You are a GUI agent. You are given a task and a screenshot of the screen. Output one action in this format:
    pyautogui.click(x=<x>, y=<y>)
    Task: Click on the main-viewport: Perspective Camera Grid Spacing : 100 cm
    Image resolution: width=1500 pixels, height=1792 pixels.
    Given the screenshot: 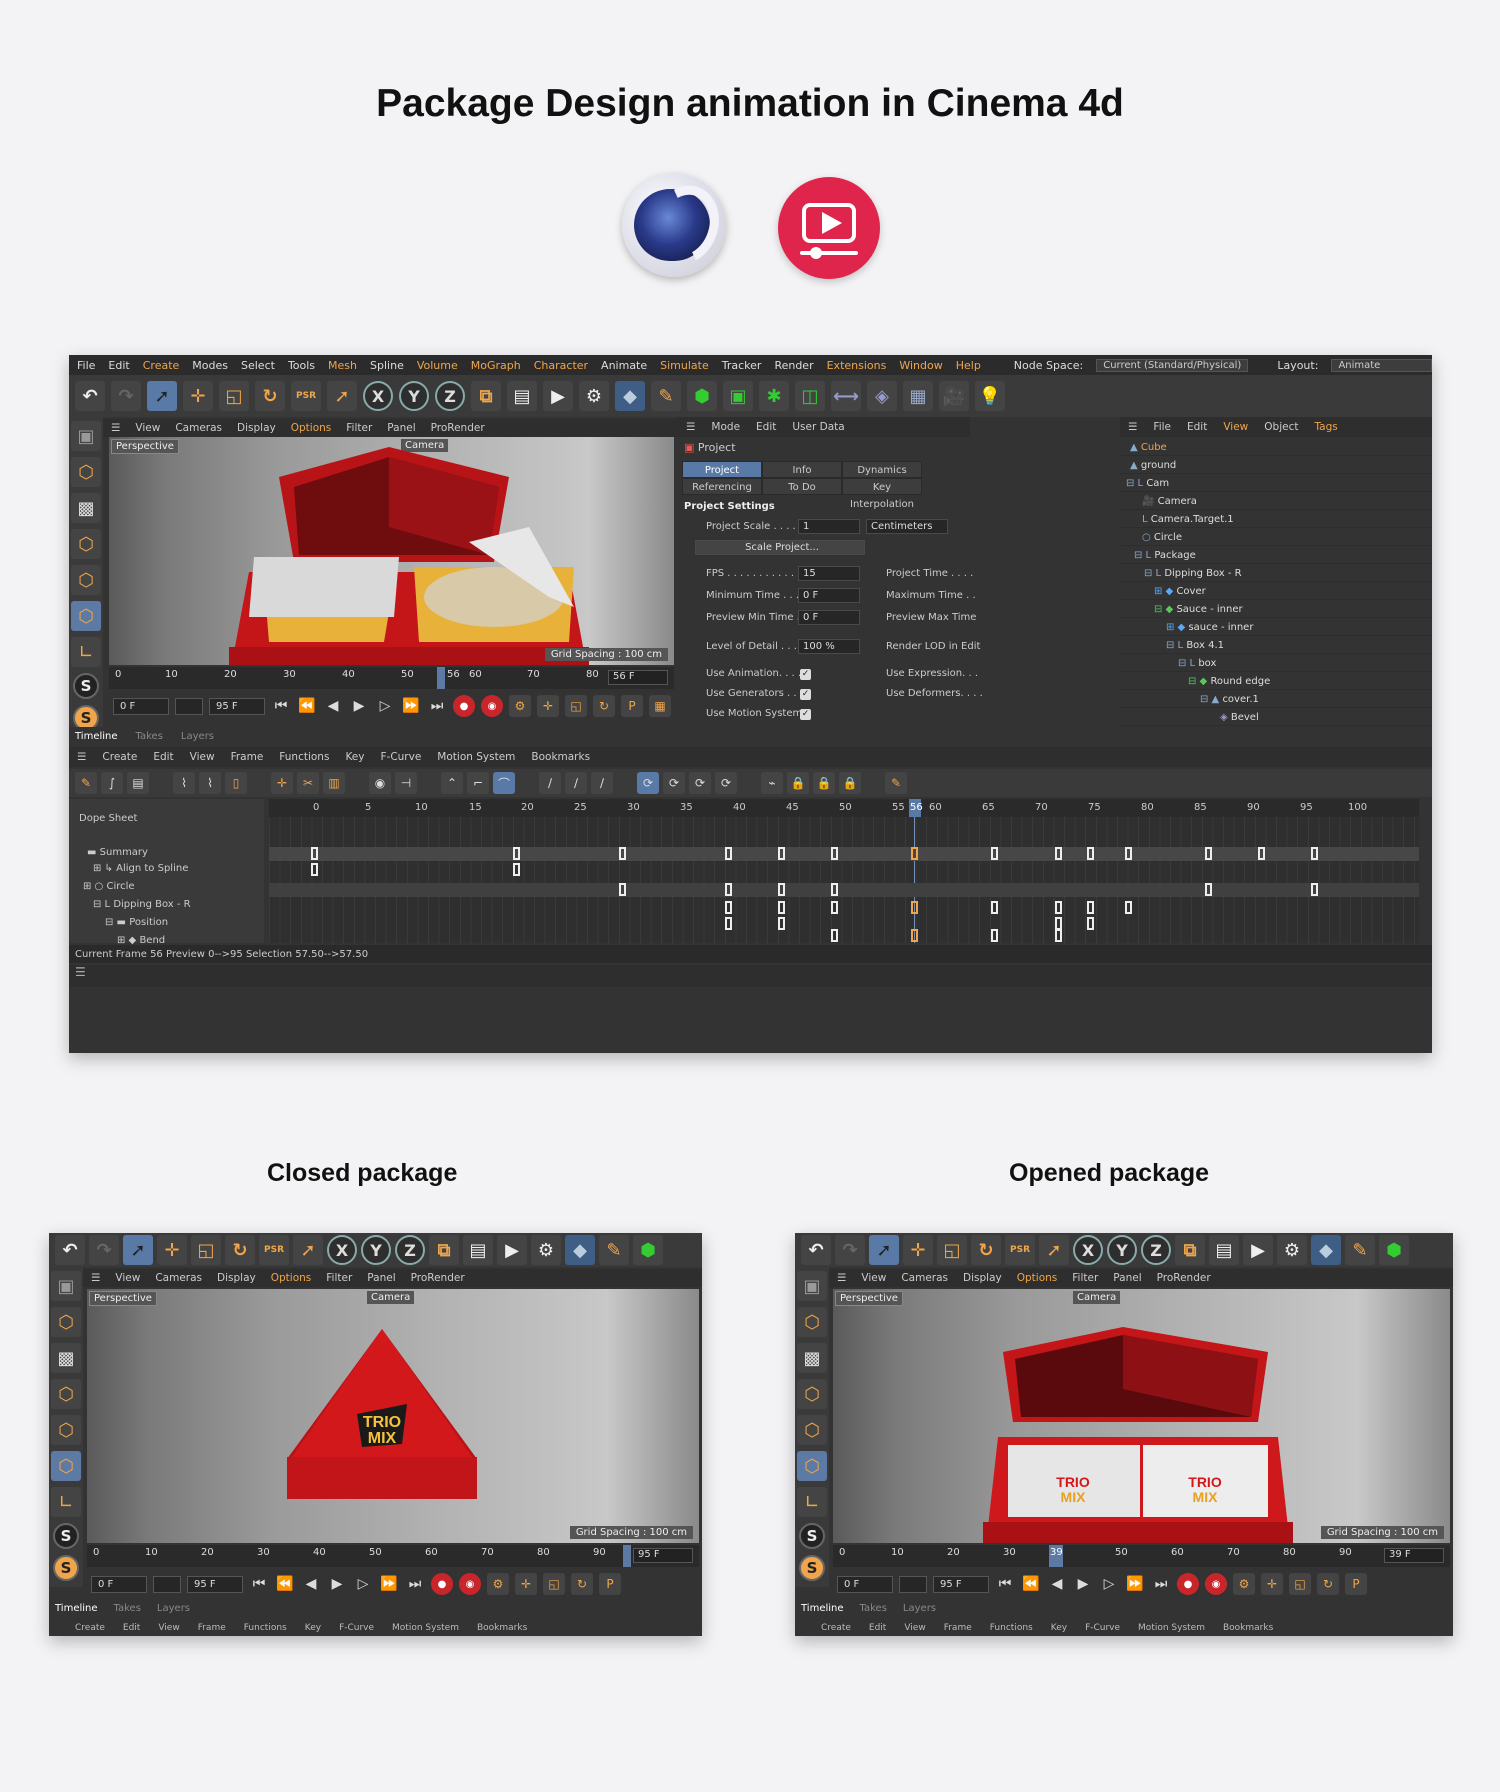 What is the action you would take?
    pyautogui.click(x=391, y=551)
    